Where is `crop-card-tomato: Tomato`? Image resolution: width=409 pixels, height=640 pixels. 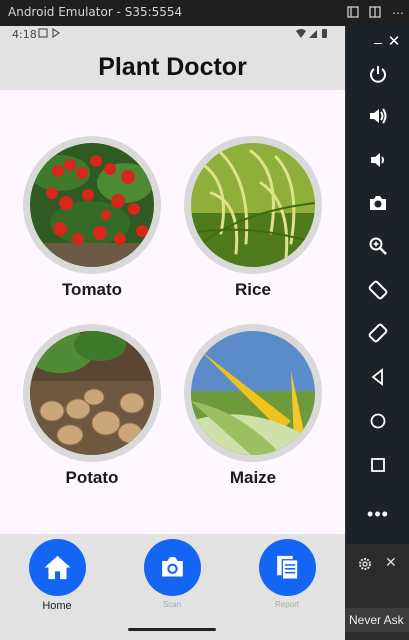
crop-card-tomato: Tomato is located at coordinates (93, 218).